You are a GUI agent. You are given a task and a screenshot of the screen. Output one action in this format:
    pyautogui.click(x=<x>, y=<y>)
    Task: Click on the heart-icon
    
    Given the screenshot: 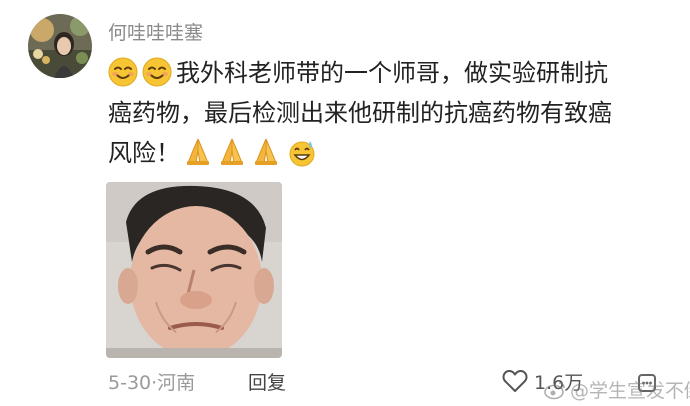 What is the action you would take?
    pyautogui.click(x=515, y=381)
    